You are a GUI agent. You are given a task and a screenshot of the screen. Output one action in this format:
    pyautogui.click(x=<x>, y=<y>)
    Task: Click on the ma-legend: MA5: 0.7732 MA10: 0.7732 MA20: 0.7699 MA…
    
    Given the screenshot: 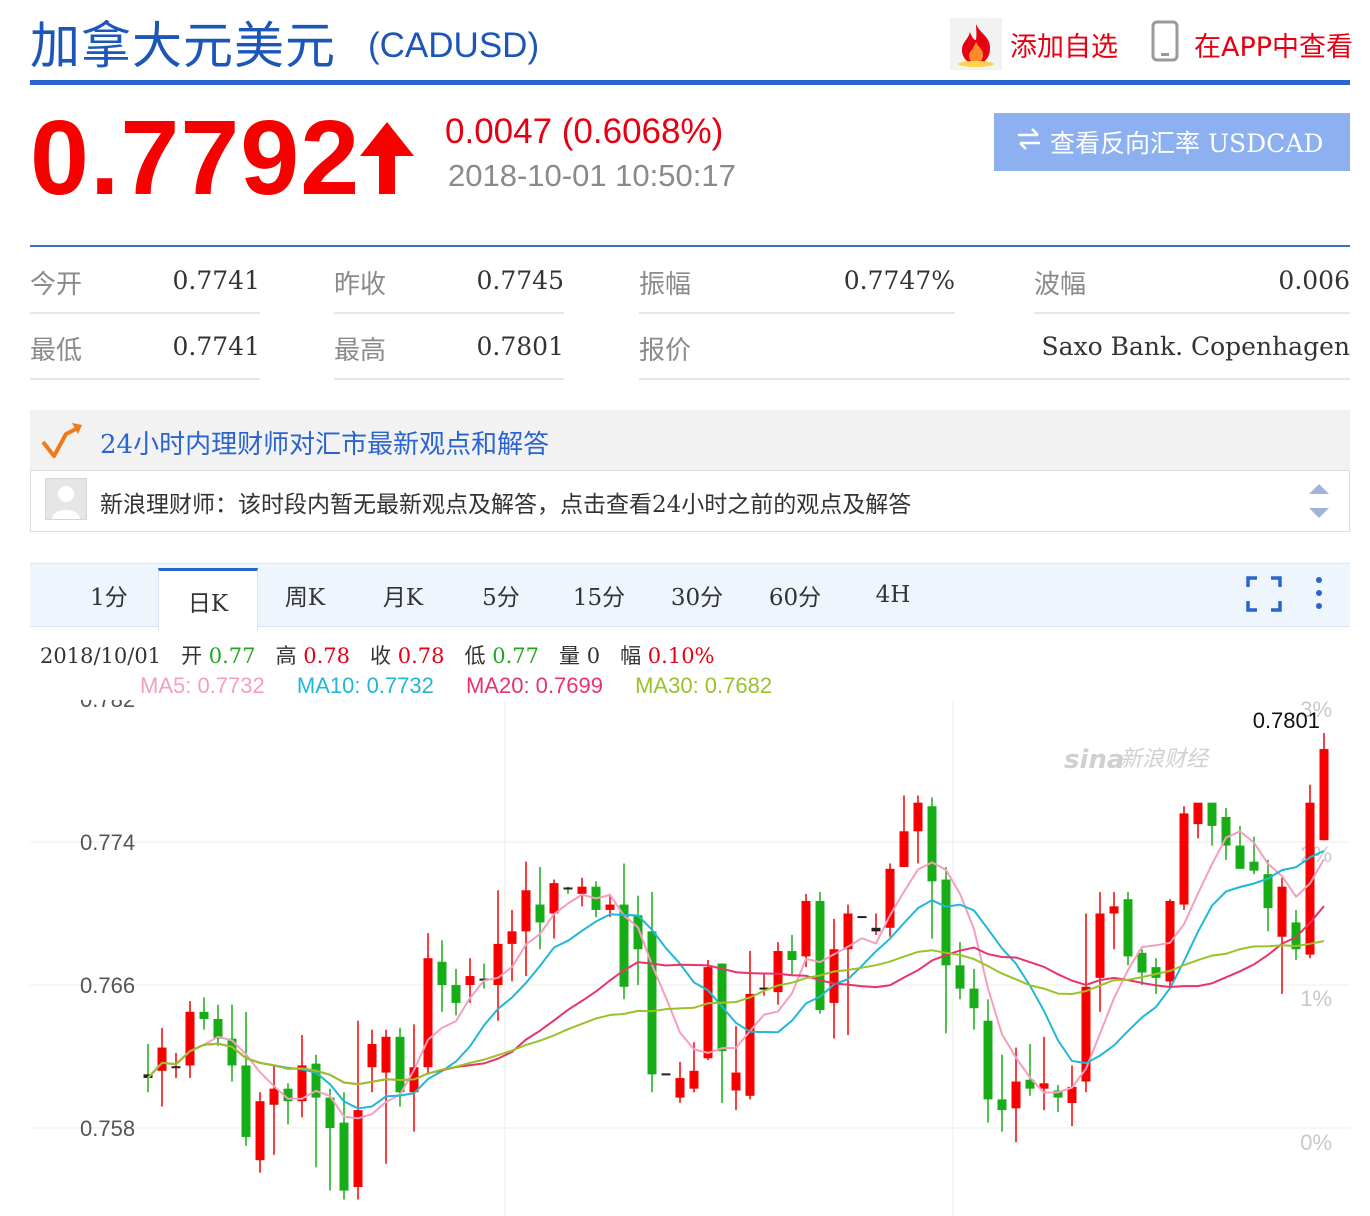 What is the action you would take?
    pyautogui.click(x=469, y=686)
    